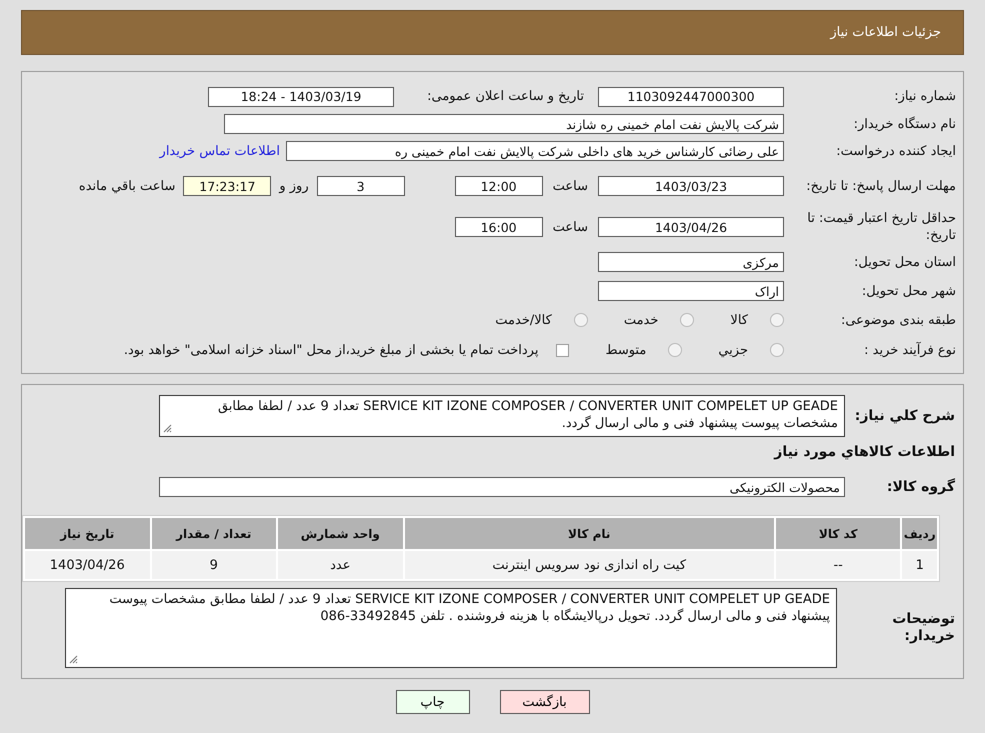 The height and width of the screenshot is (733, 985). What do you see at coordinates (360, 186) in the screenshot?
I see `value-field: 3` at bounding box center [360, 186].